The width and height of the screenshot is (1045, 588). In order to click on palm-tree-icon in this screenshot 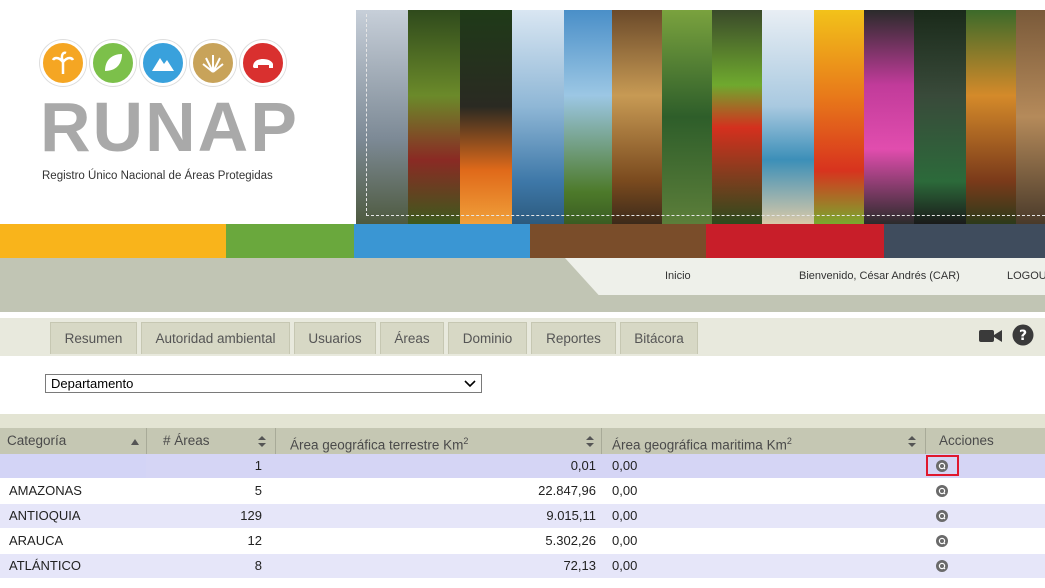, I will do `click(63, 63)`.